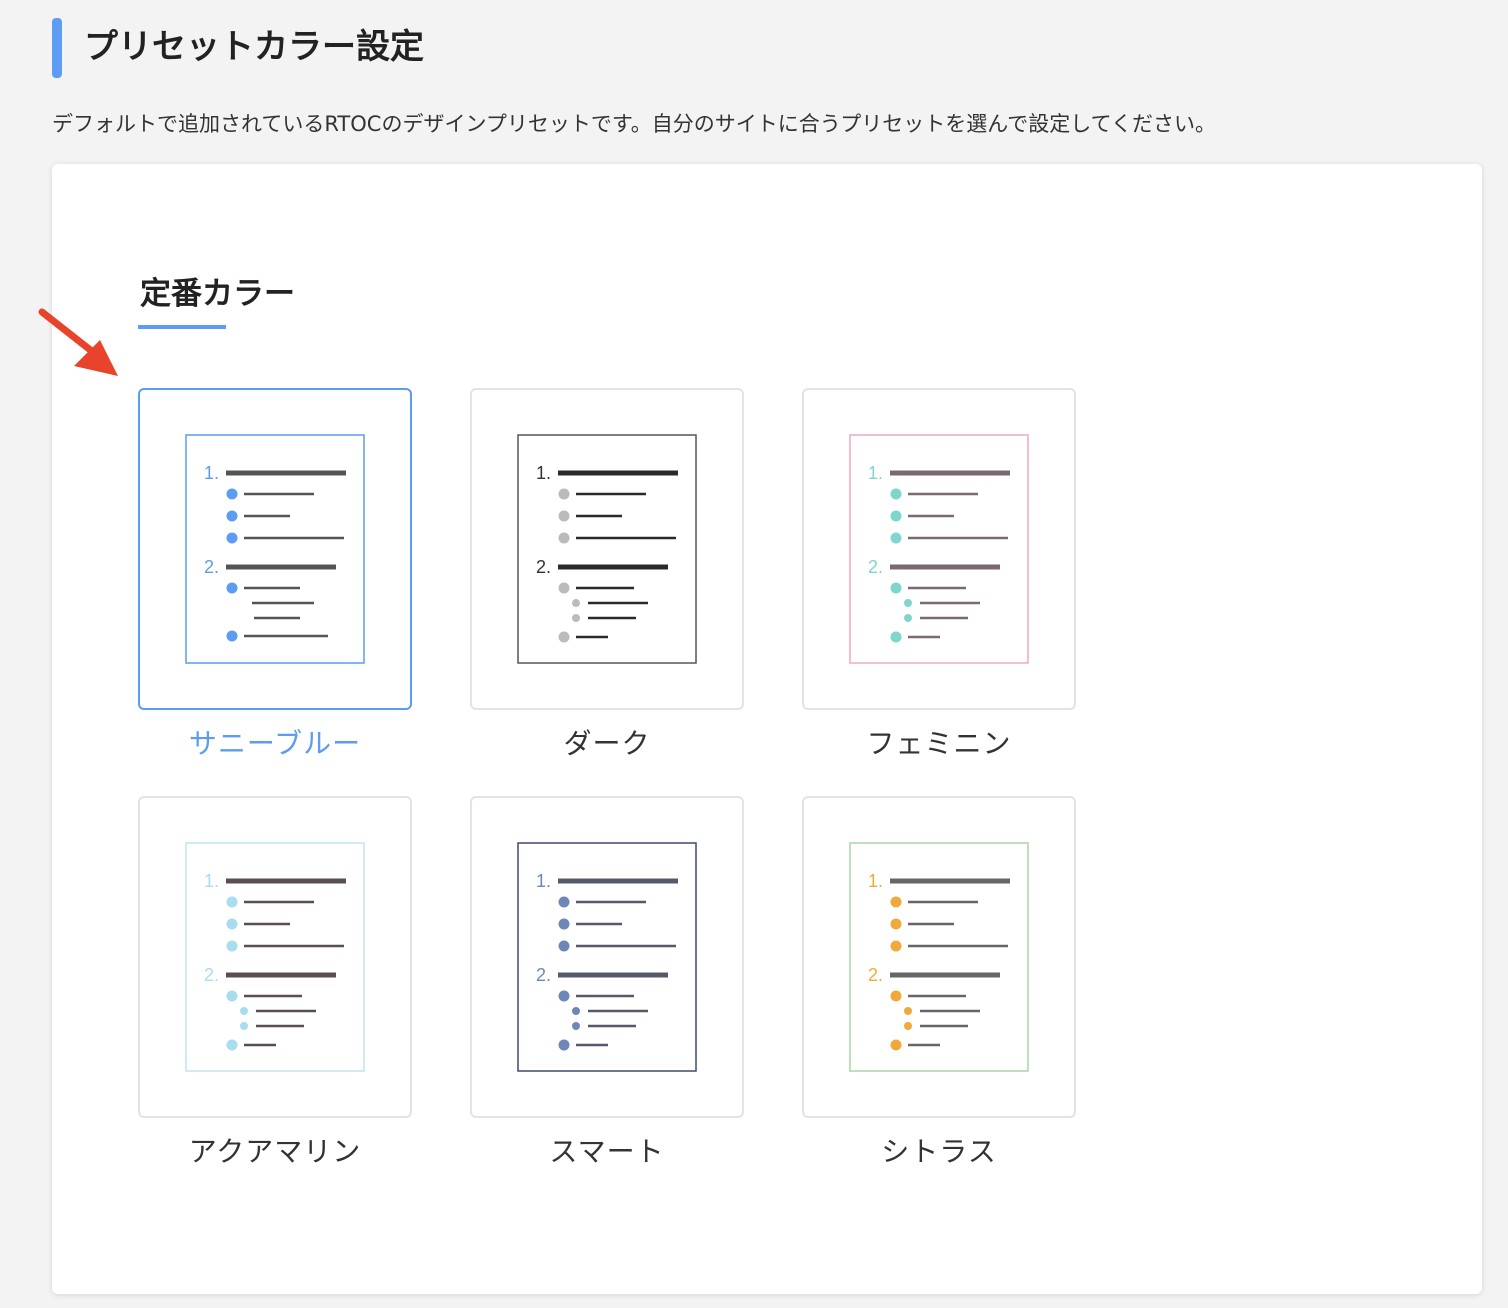 The height and width of the screenshot is (1308, 1508). I want to click on preset-label: フェミニン, so click(939, 744).